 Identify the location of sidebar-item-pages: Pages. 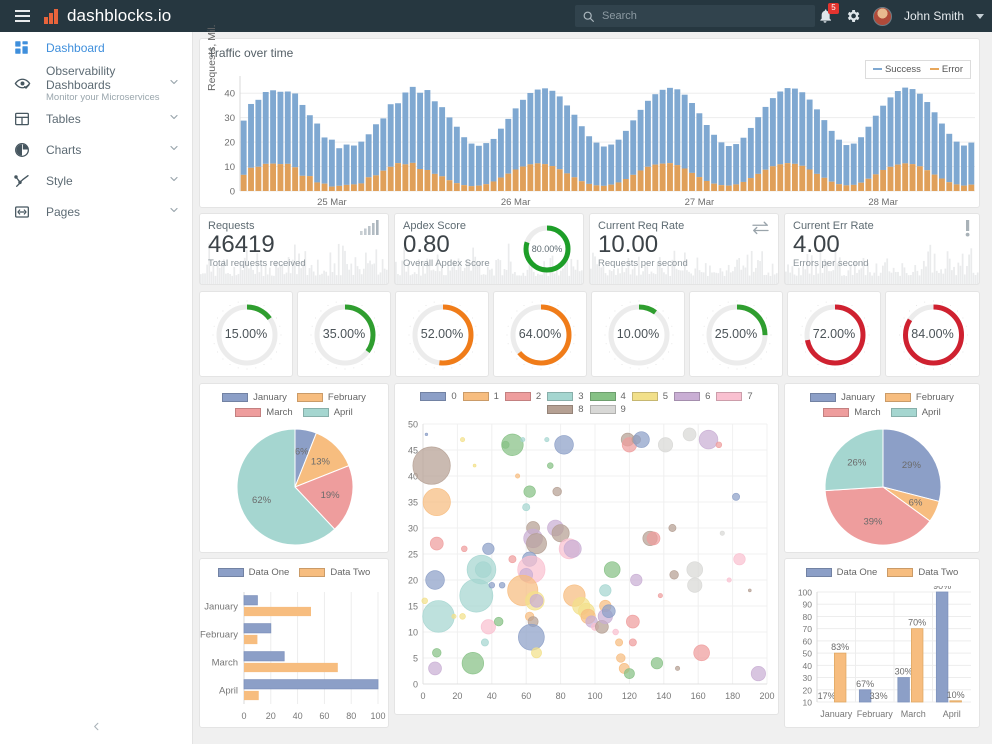
(96, 211).